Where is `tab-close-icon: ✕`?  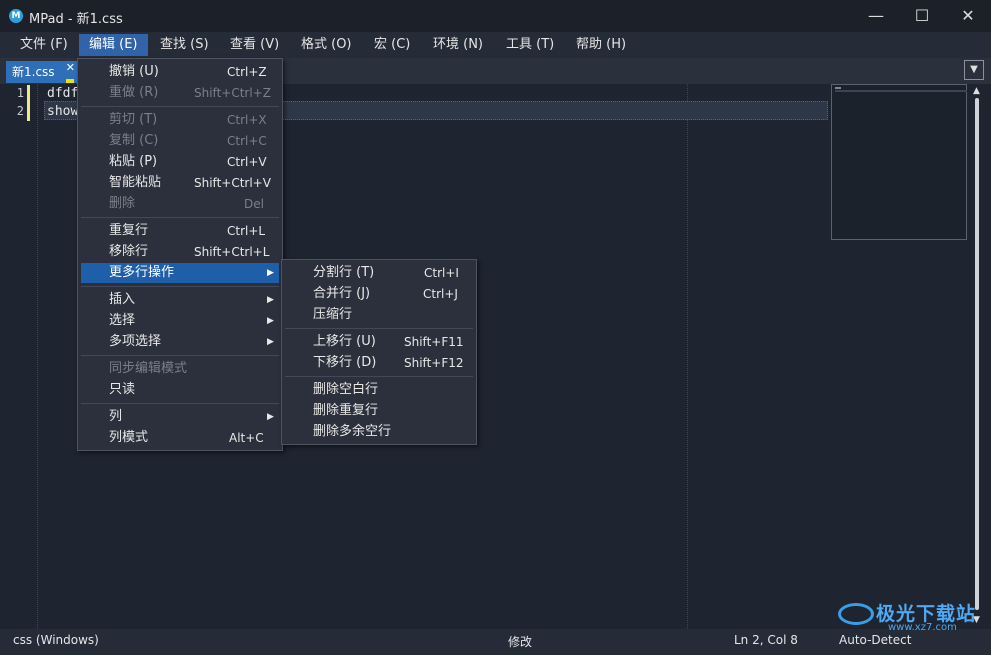
tab-close-icon: ✕ is located at coordinates (70, 68).